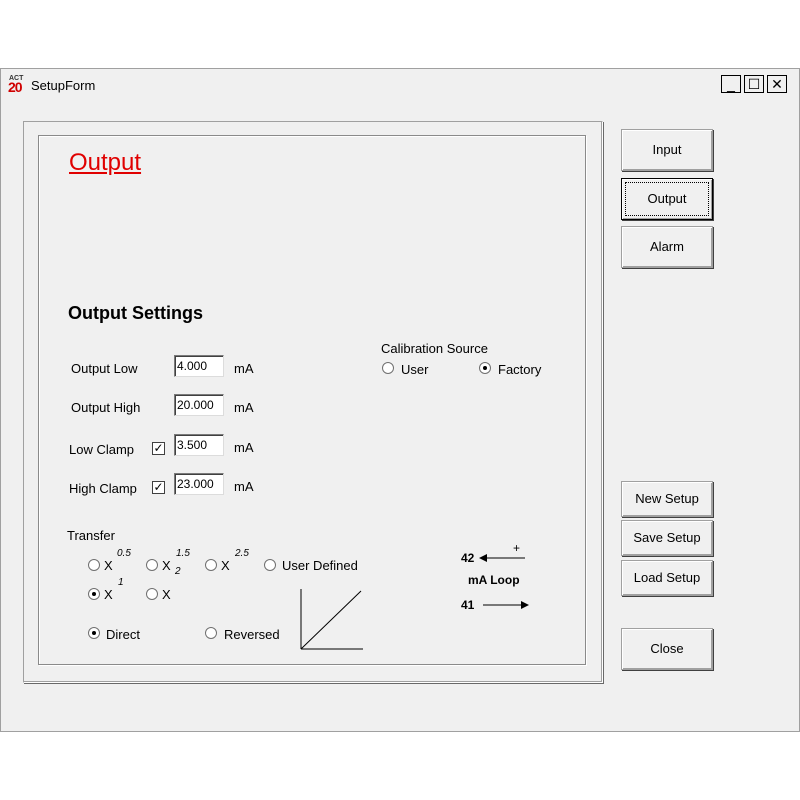  I want to click on high-clamp-unit: mA, so click(244, 486).